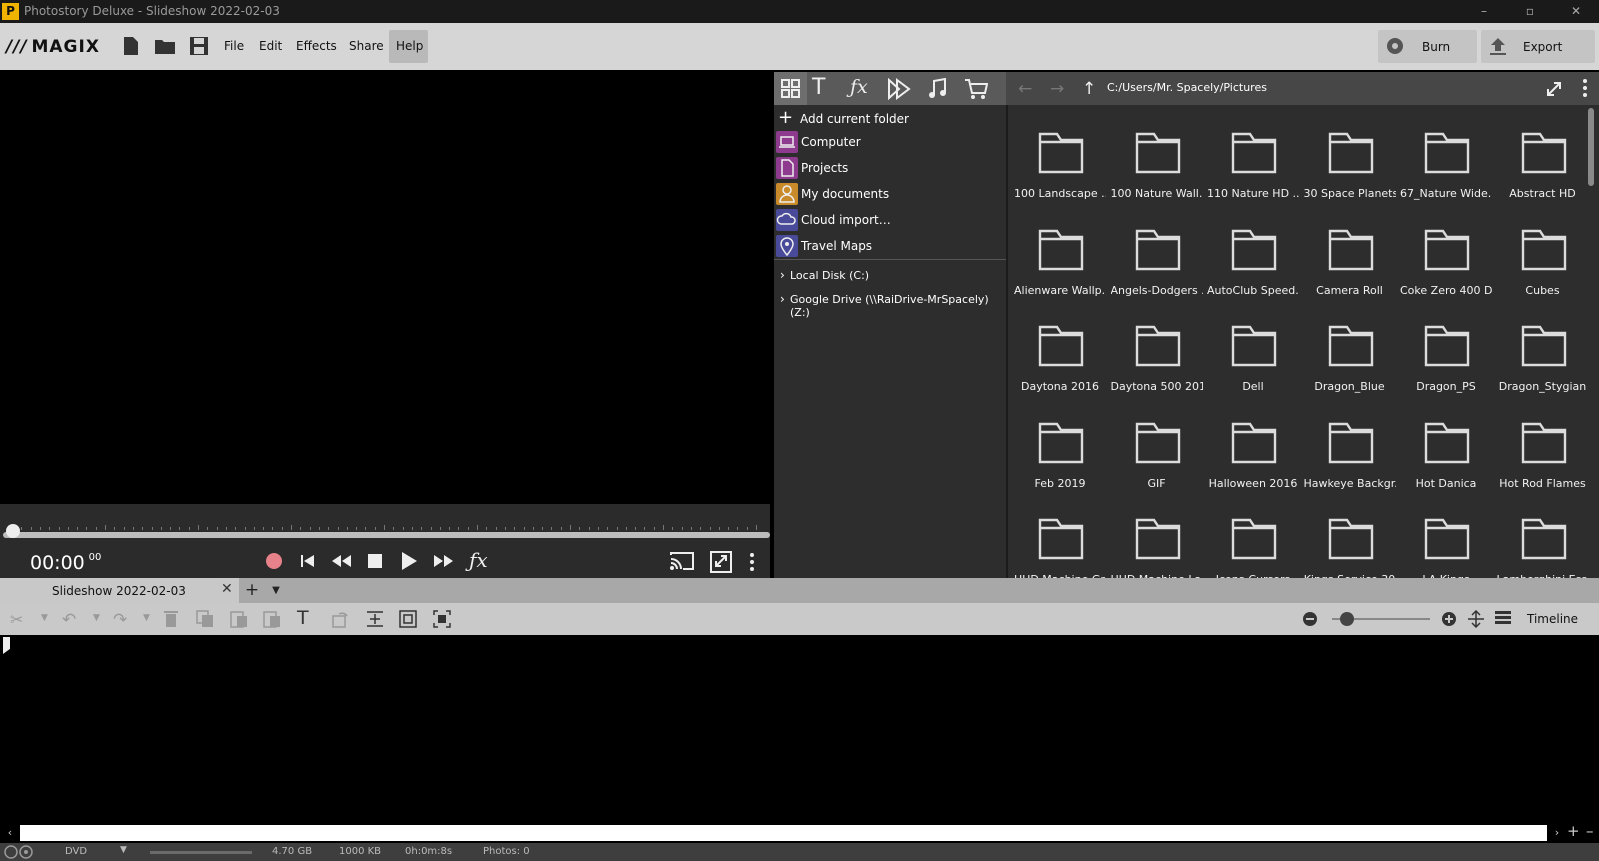 This screenshot has height=861, width=1599. I want to click on pool-menu-icon, so click(1585, 88).